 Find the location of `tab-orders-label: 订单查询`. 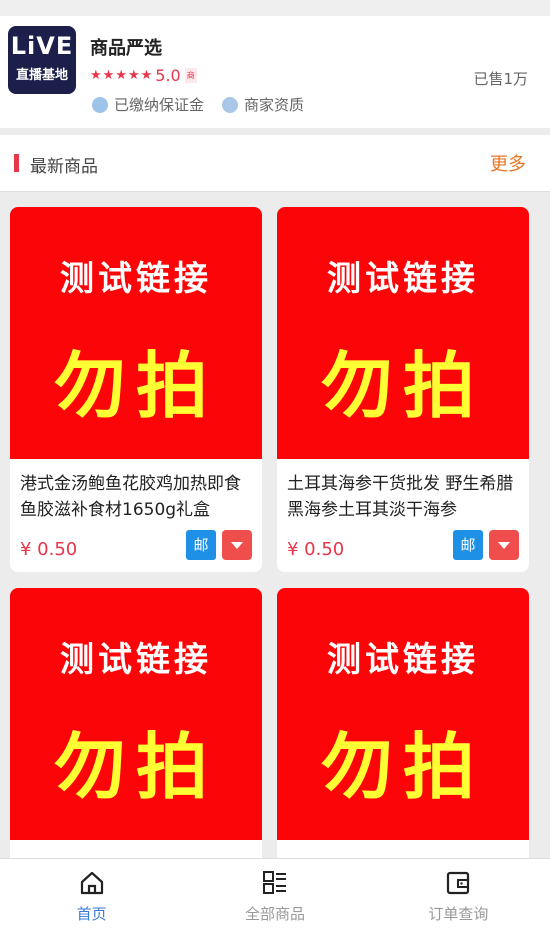

tab-orders-label: 订单查询 is located at coordinates (458, 914).